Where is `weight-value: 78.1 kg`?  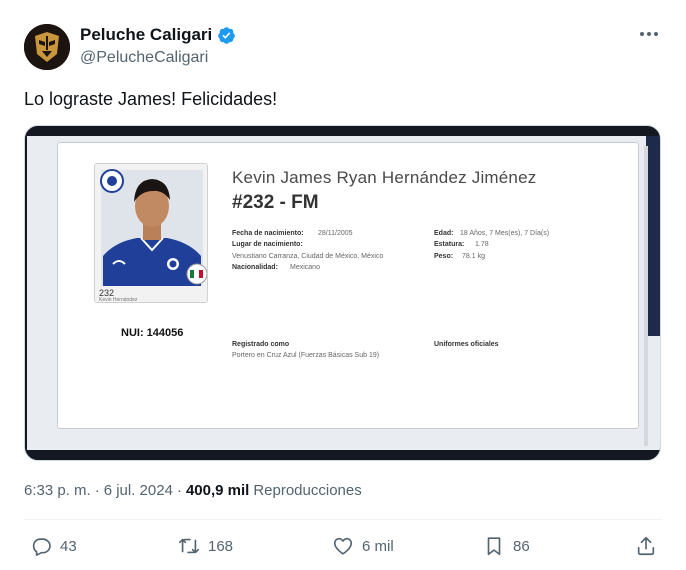
weight-value: 78.1 kg is located at coordinates (473, 256).